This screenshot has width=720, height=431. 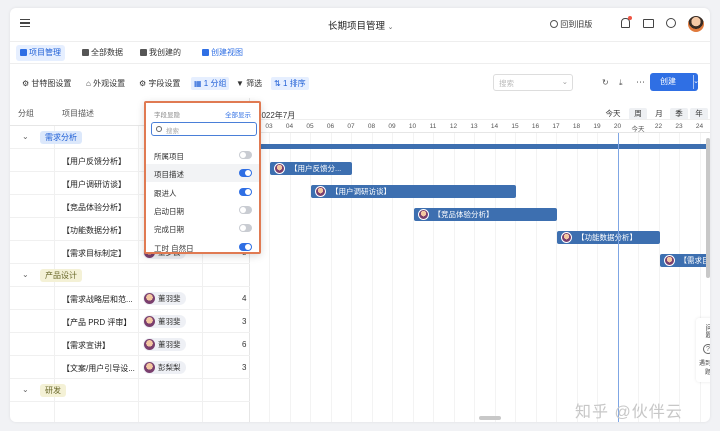 I want to click on inbox-icon, so click(x=648, y=23).